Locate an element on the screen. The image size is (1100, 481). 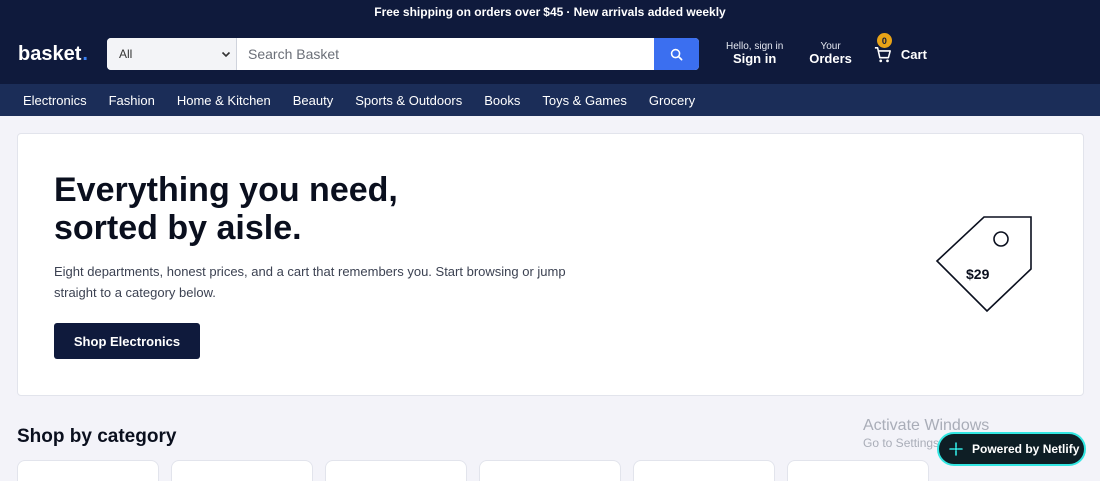
account-signin: Hello, sign in Sign in is located at coordinates (754, 53).